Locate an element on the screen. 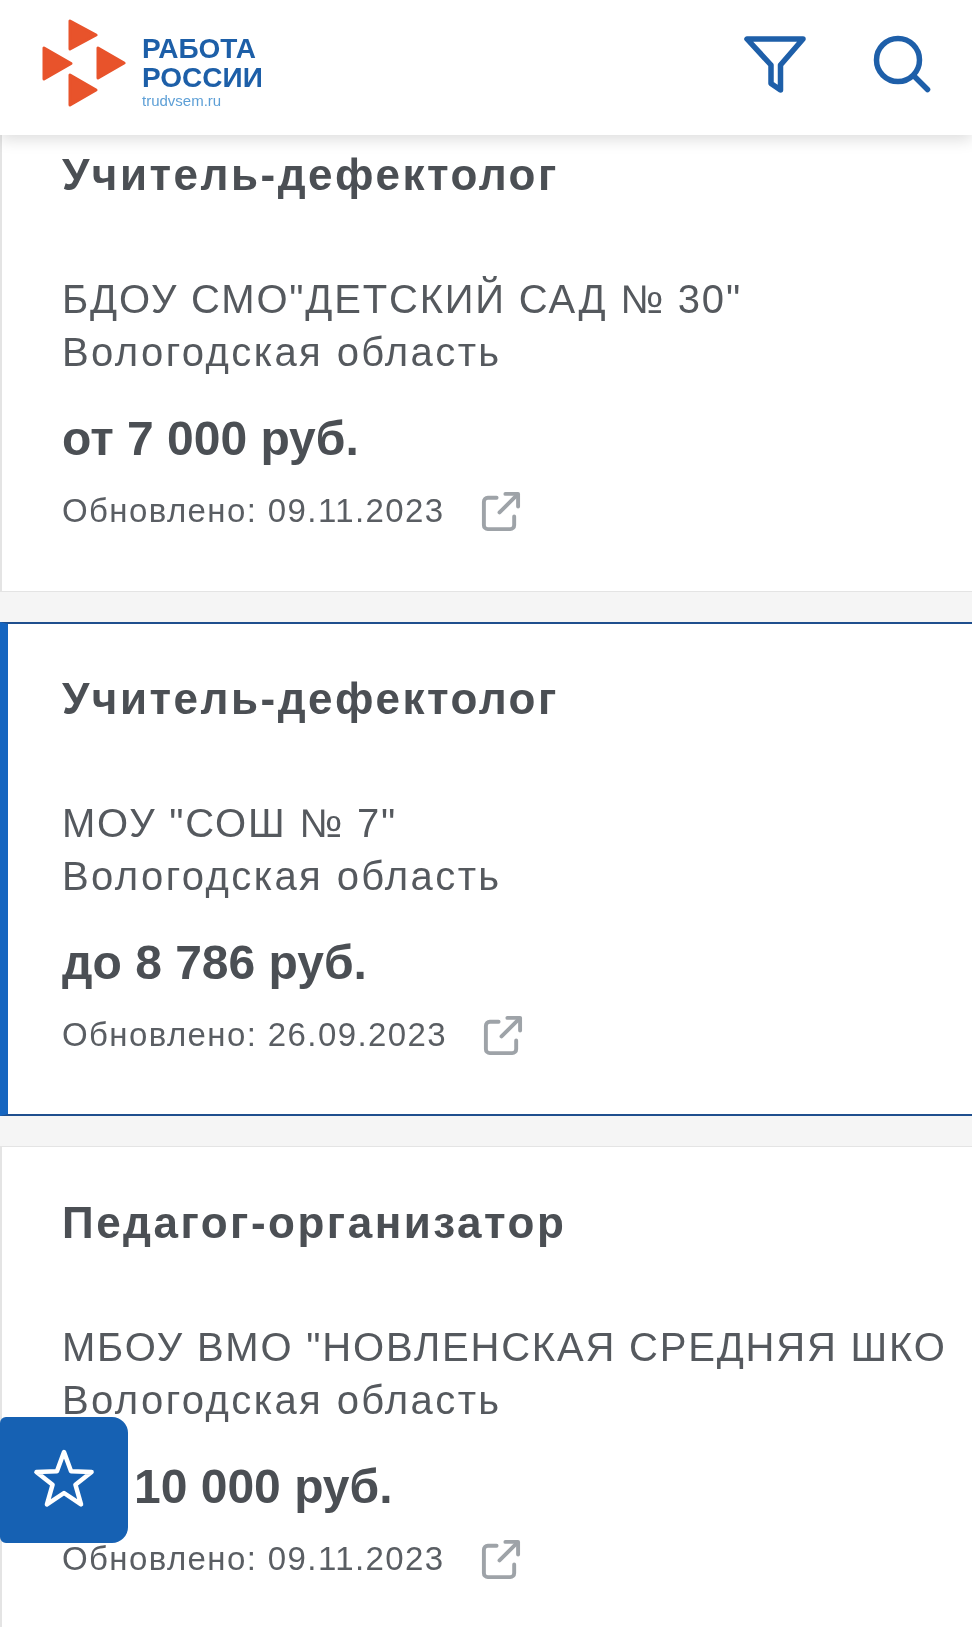 The image size is (972, 1627). employer-name: МБОУ ВМО "НОВЛЕНСКАЯ СРЕДНЯЯ ШКО is located at coordinates (504, 1347).